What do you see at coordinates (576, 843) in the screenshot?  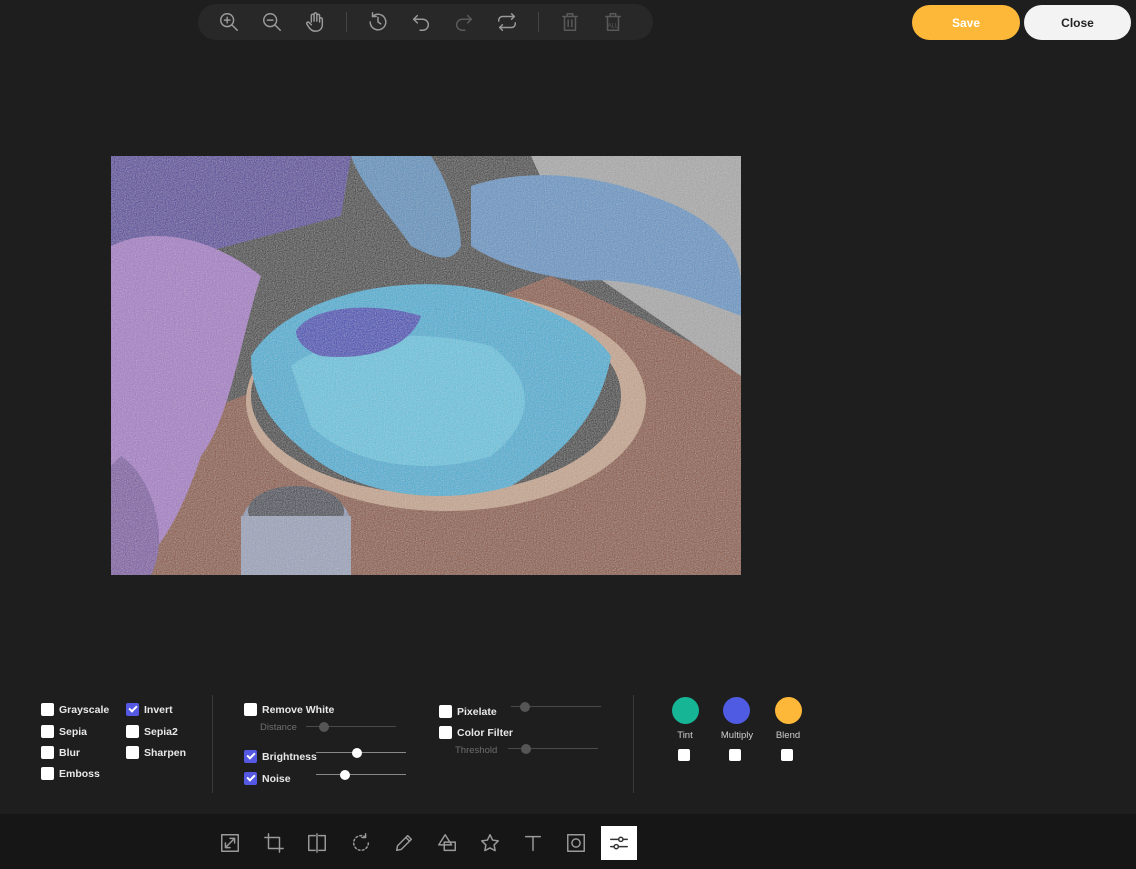 I see `mask-button` at bounding box center [576, 843].